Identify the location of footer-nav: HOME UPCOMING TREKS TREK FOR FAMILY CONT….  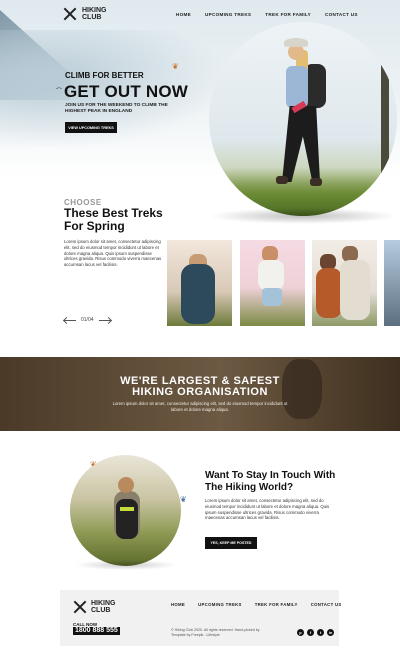
(263, 604).